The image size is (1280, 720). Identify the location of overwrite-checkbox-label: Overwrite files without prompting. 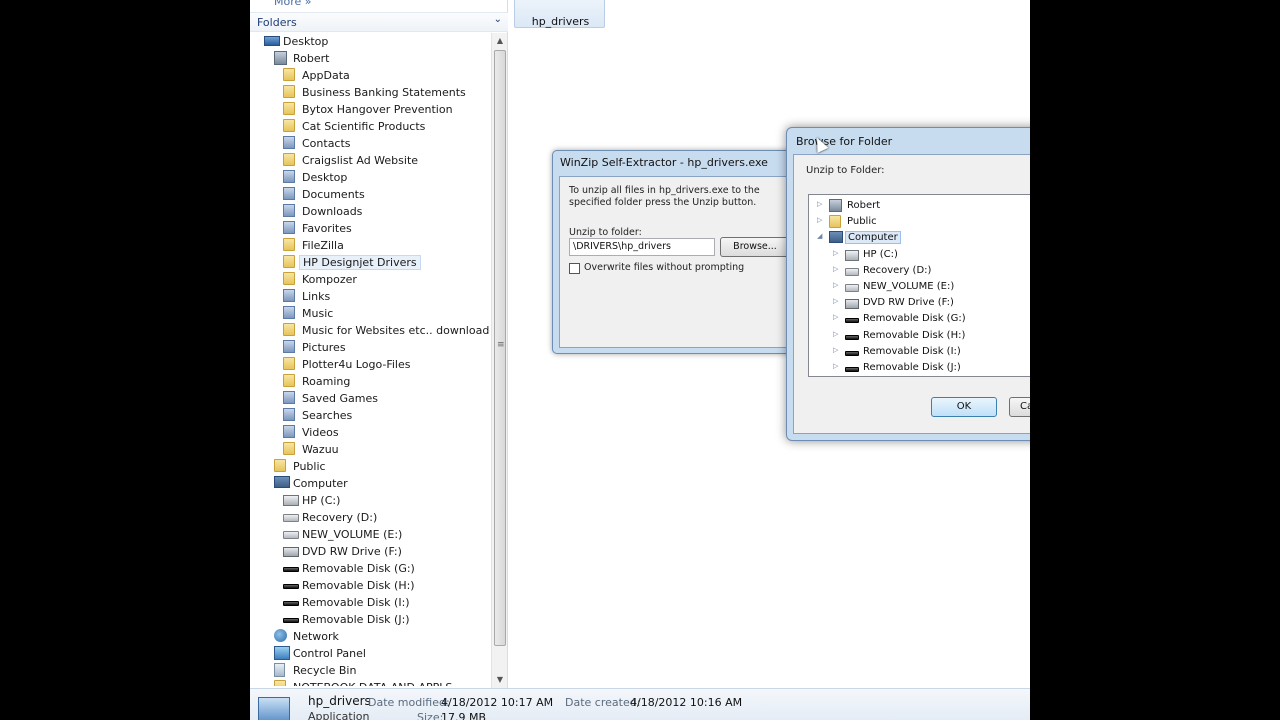
(664, 267).